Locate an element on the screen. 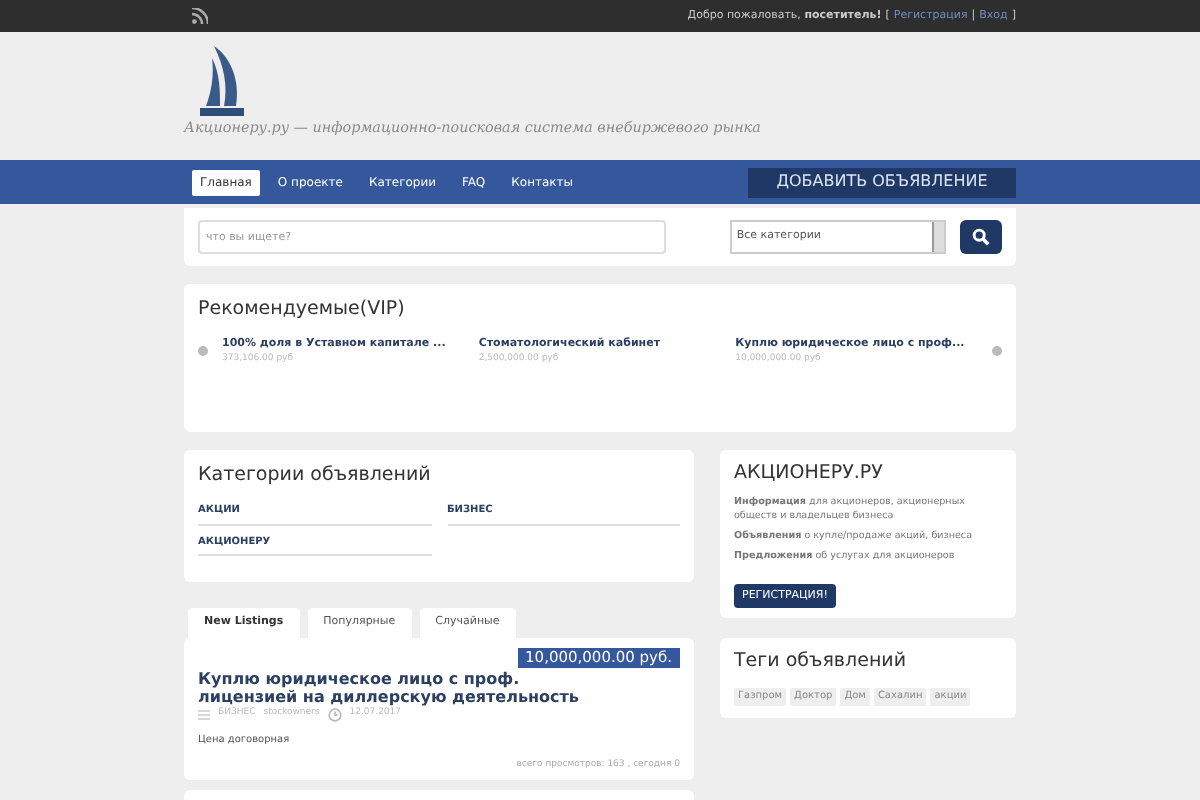 This screenshot has width=1200, height=800. rss-icon is located at coordinates (200, 16).